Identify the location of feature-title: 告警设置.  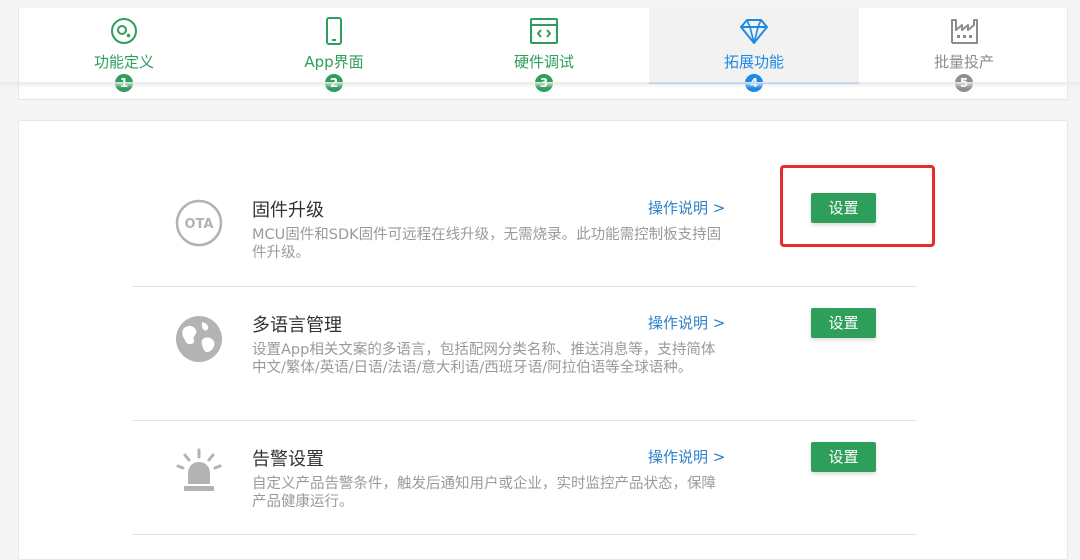
(288, 459).